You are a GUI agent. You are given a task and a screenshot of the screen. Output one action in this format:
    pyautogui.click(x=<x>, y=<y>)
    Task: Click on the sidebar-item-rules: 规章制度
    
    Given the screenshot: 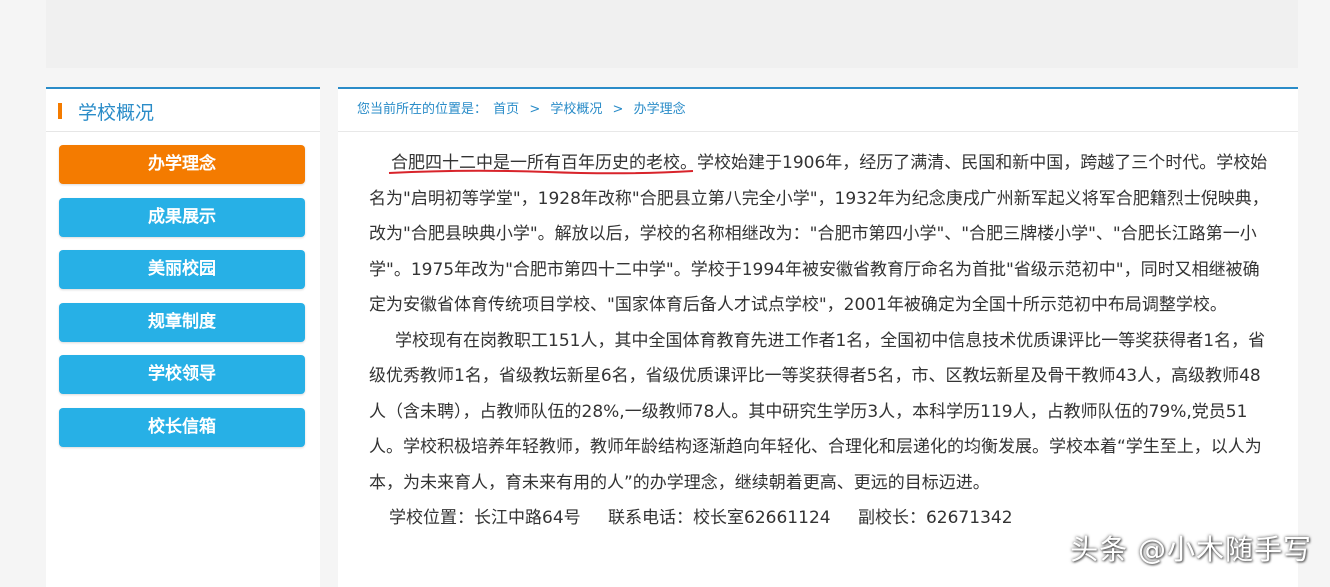 What is the action you would take?
    pyautogui.click(x=182, y=322)
    